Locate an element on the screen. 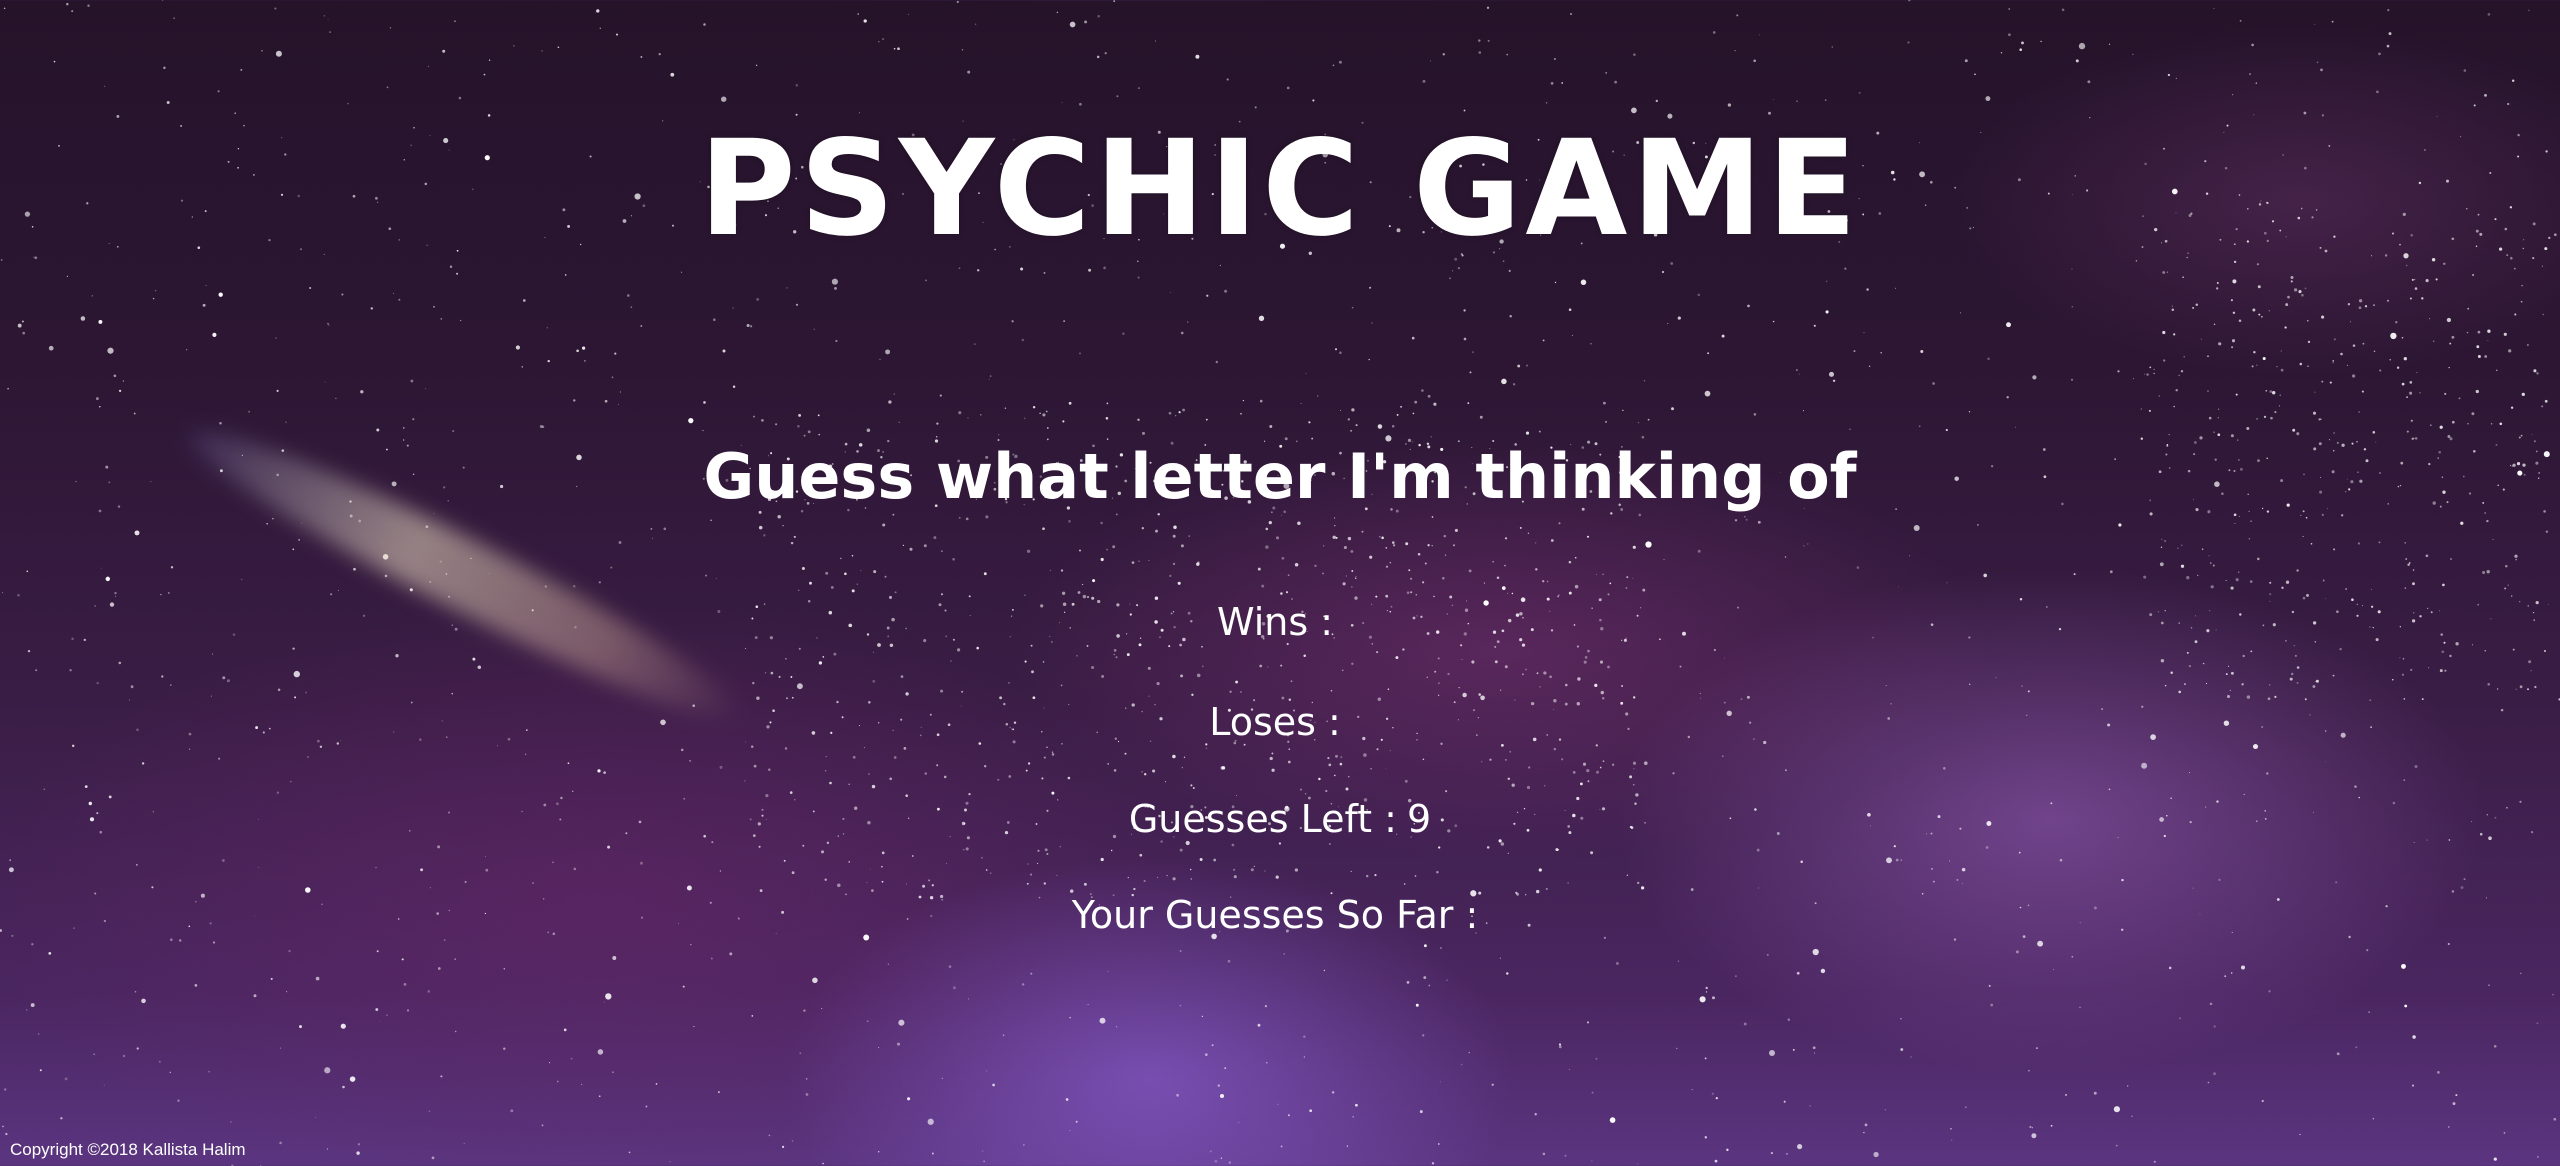  copyright-footer: Copyright ©2018 Kallista Halim is located at coordinates (128, 1149).